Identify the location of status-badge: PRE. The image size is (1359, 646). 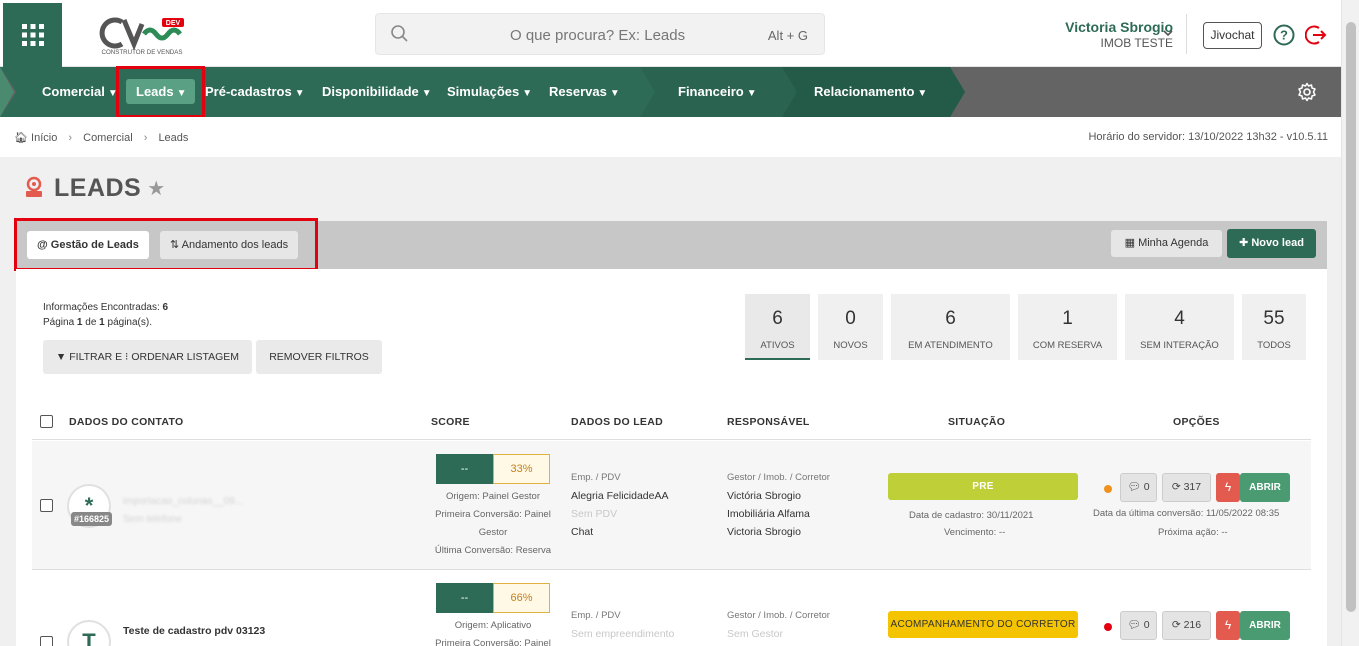
(983, 486).